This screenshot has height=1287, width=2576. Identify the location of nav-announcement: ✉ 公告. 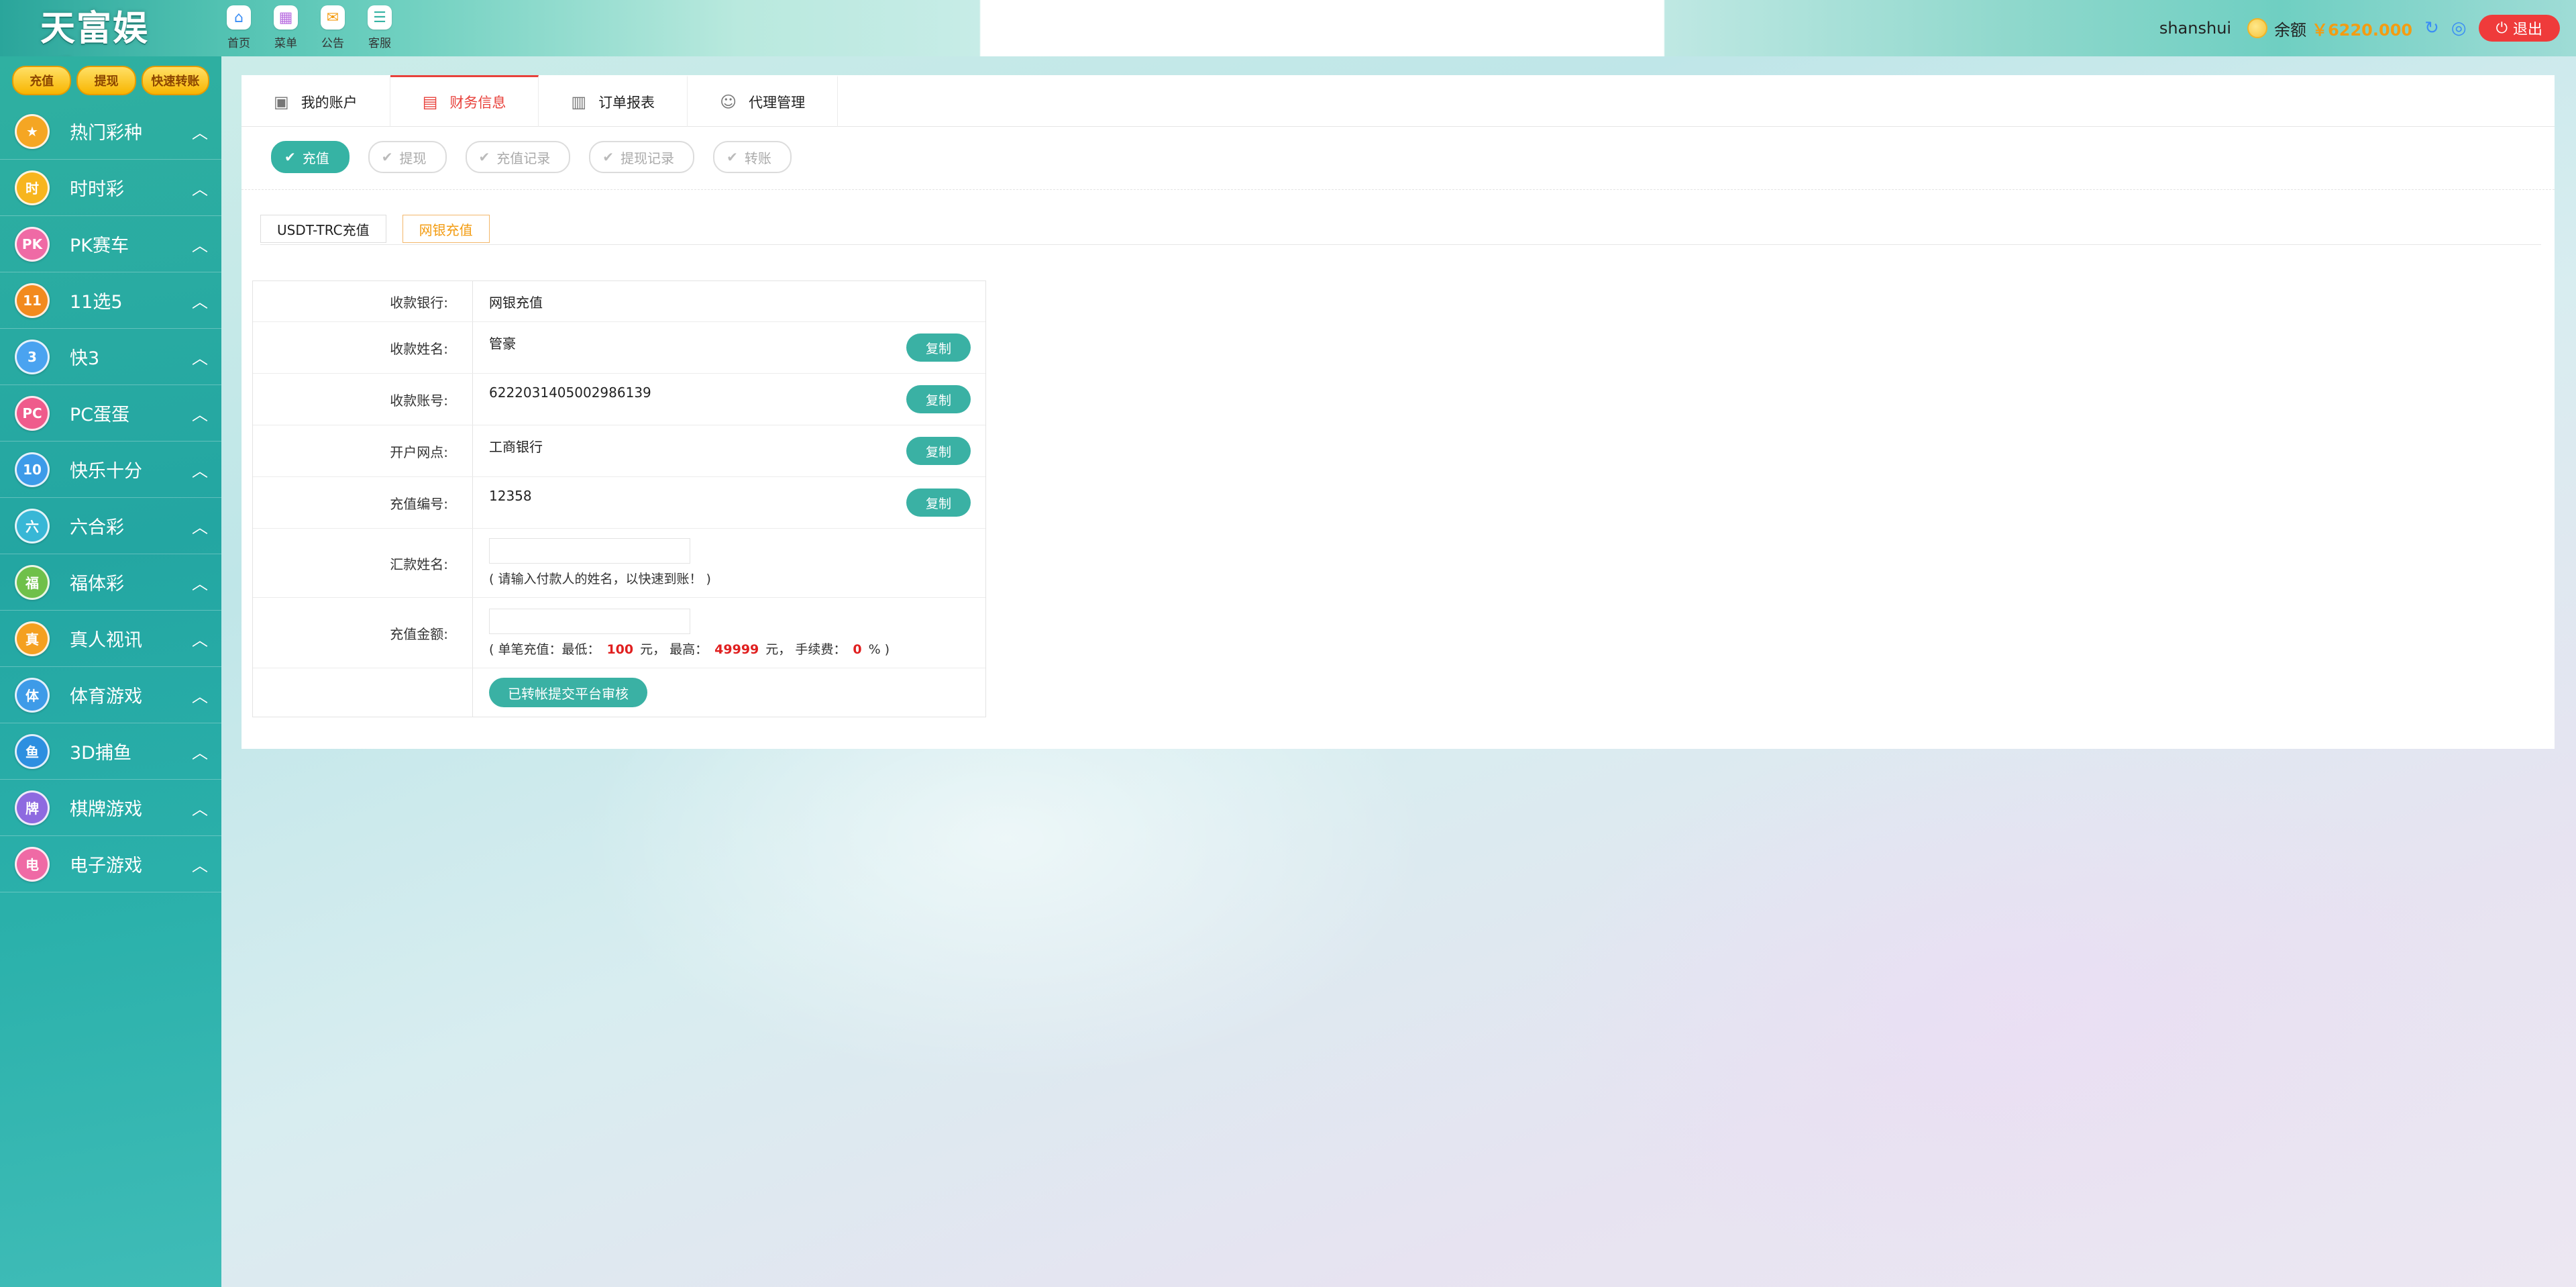
(333, 27).